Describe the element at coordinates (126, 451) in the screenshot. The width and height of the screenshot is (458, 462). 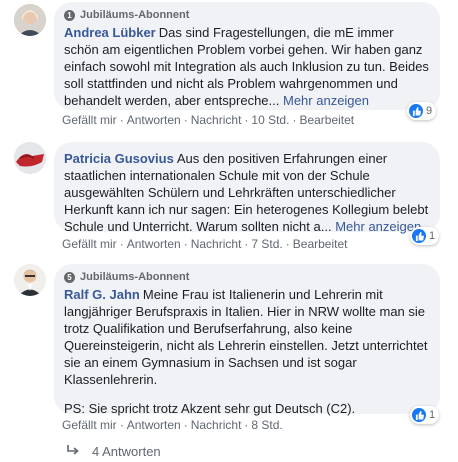
I see `replies-label: 4 Antworten` at that location.